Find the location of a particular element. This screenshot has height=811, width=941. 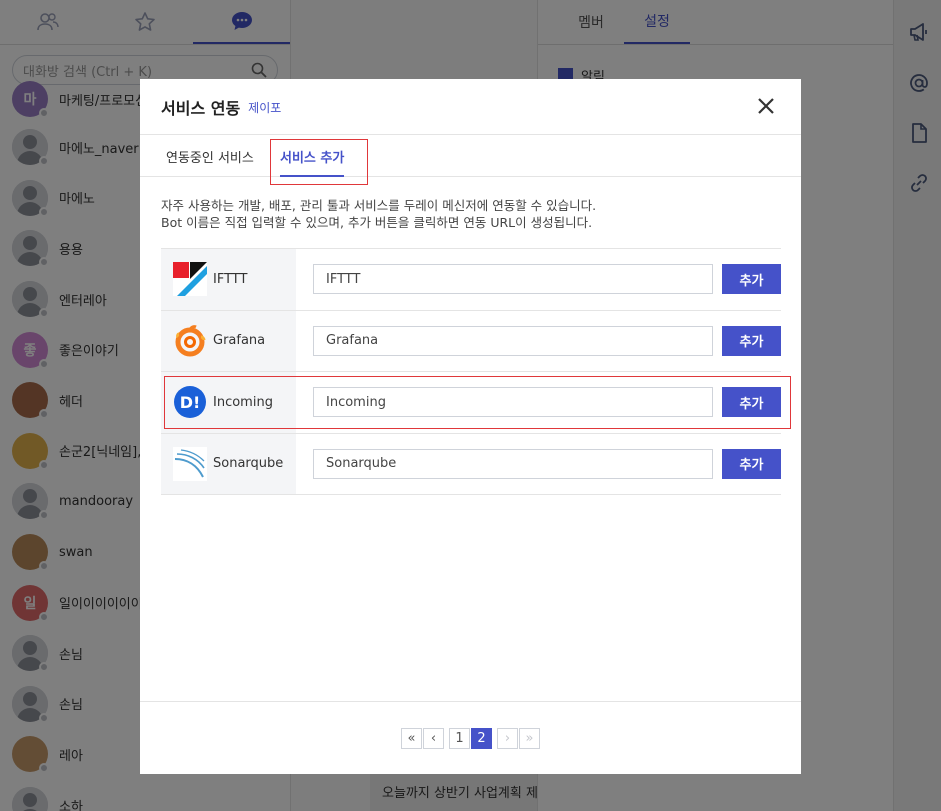

bot-name-input-ifttt is located at coordinates (513, 279).